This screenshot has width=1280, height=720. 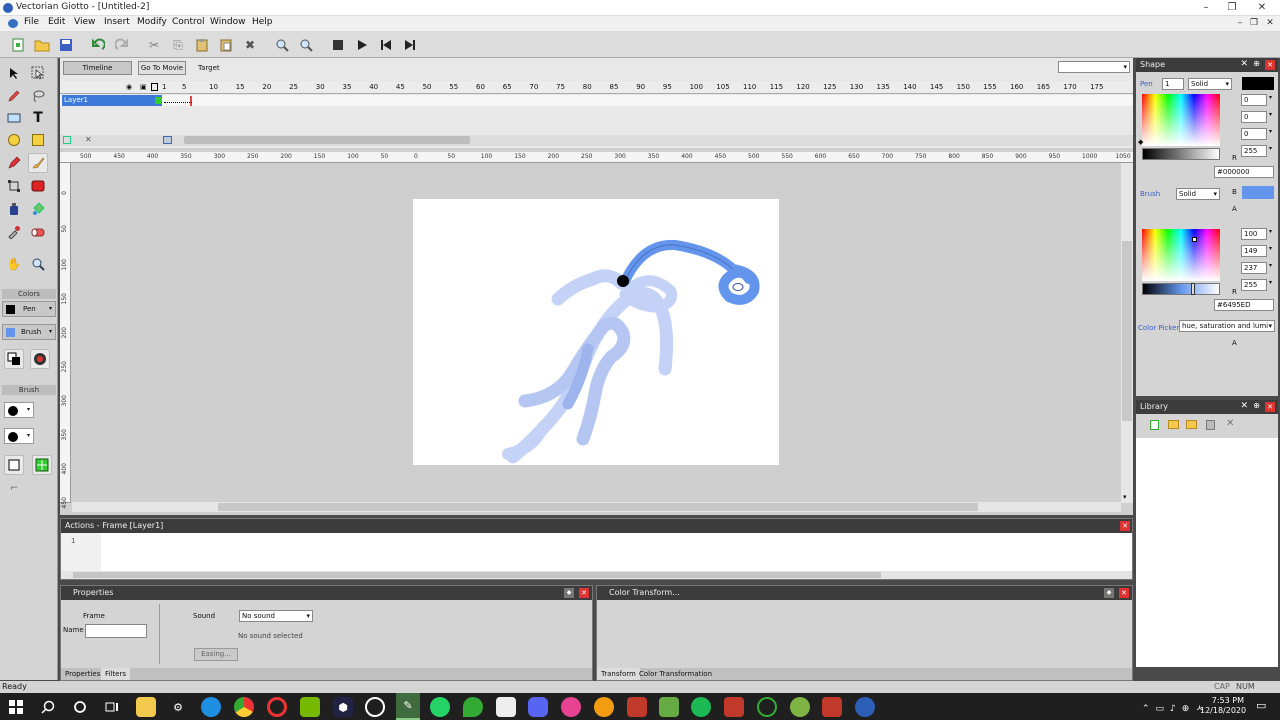 What do you see at coordinates (1198, 194) in the screenshot?
I see `brush-style-select: Solid ▾` at bounding box center [1198, 194].